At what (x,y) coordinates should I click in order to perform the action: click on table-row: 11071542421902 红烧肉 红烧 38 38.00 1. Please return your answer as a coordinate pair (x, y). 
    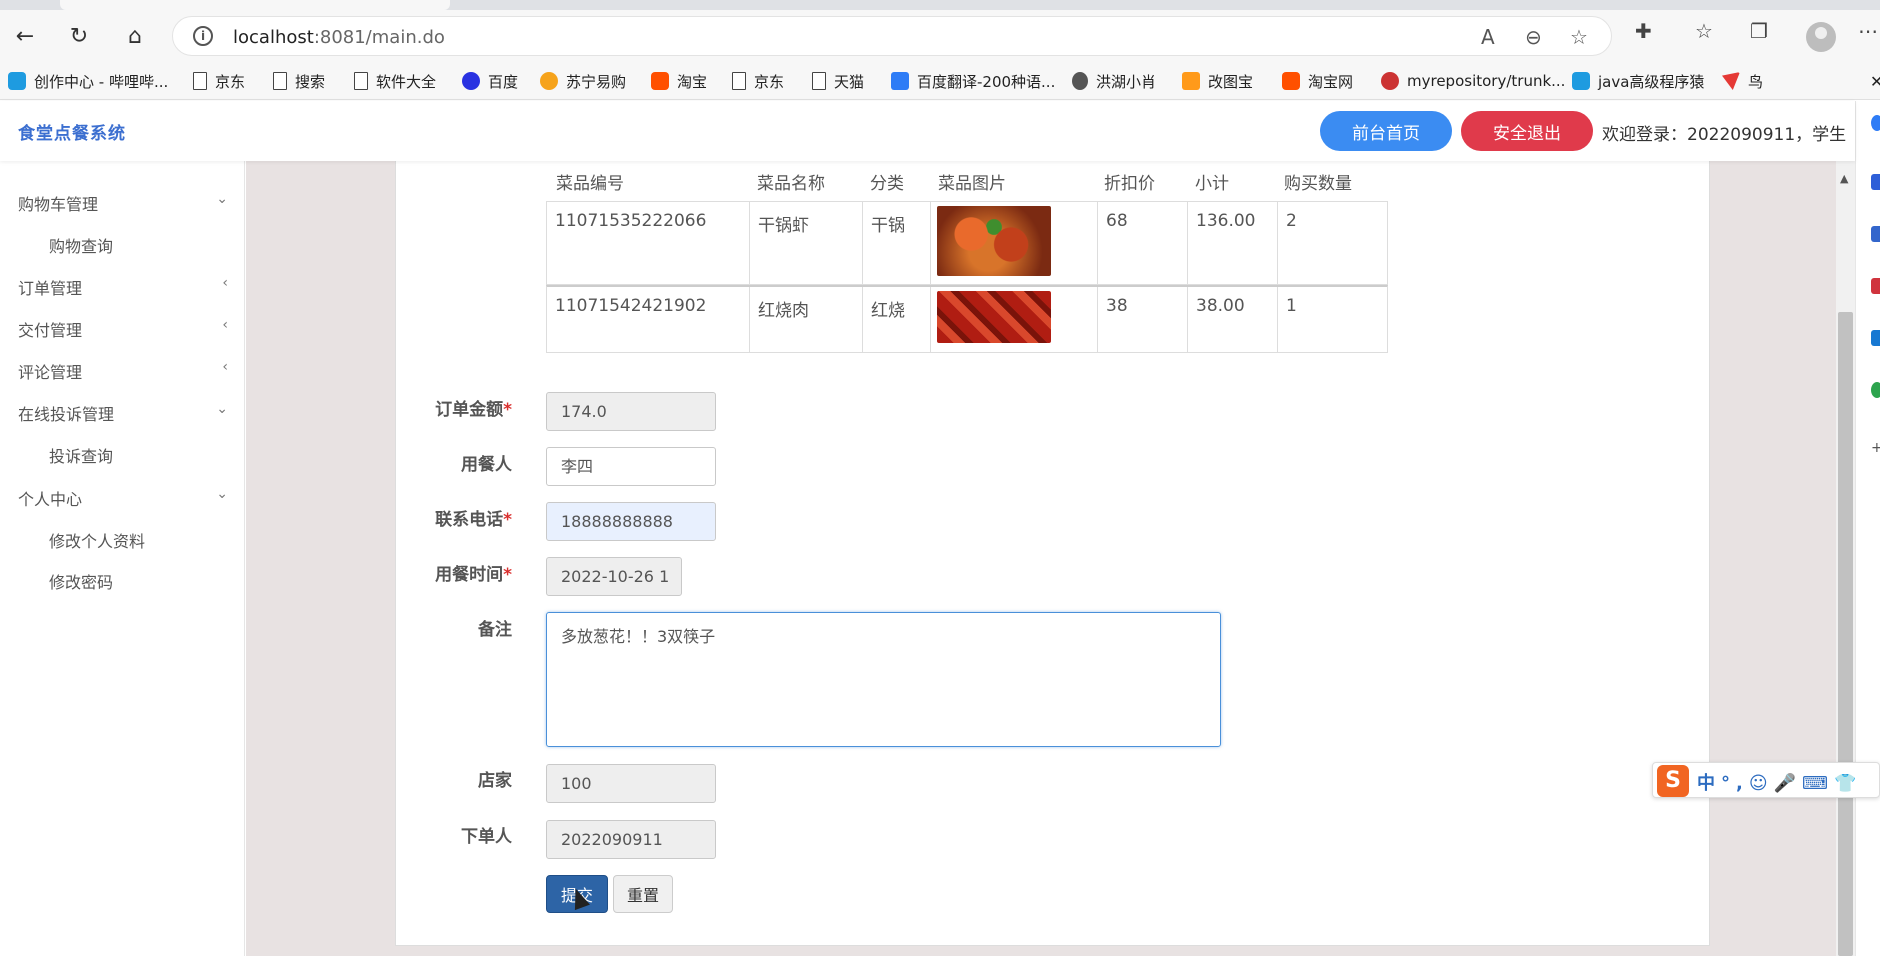
    Looking at the image, I should click on (967, 319).